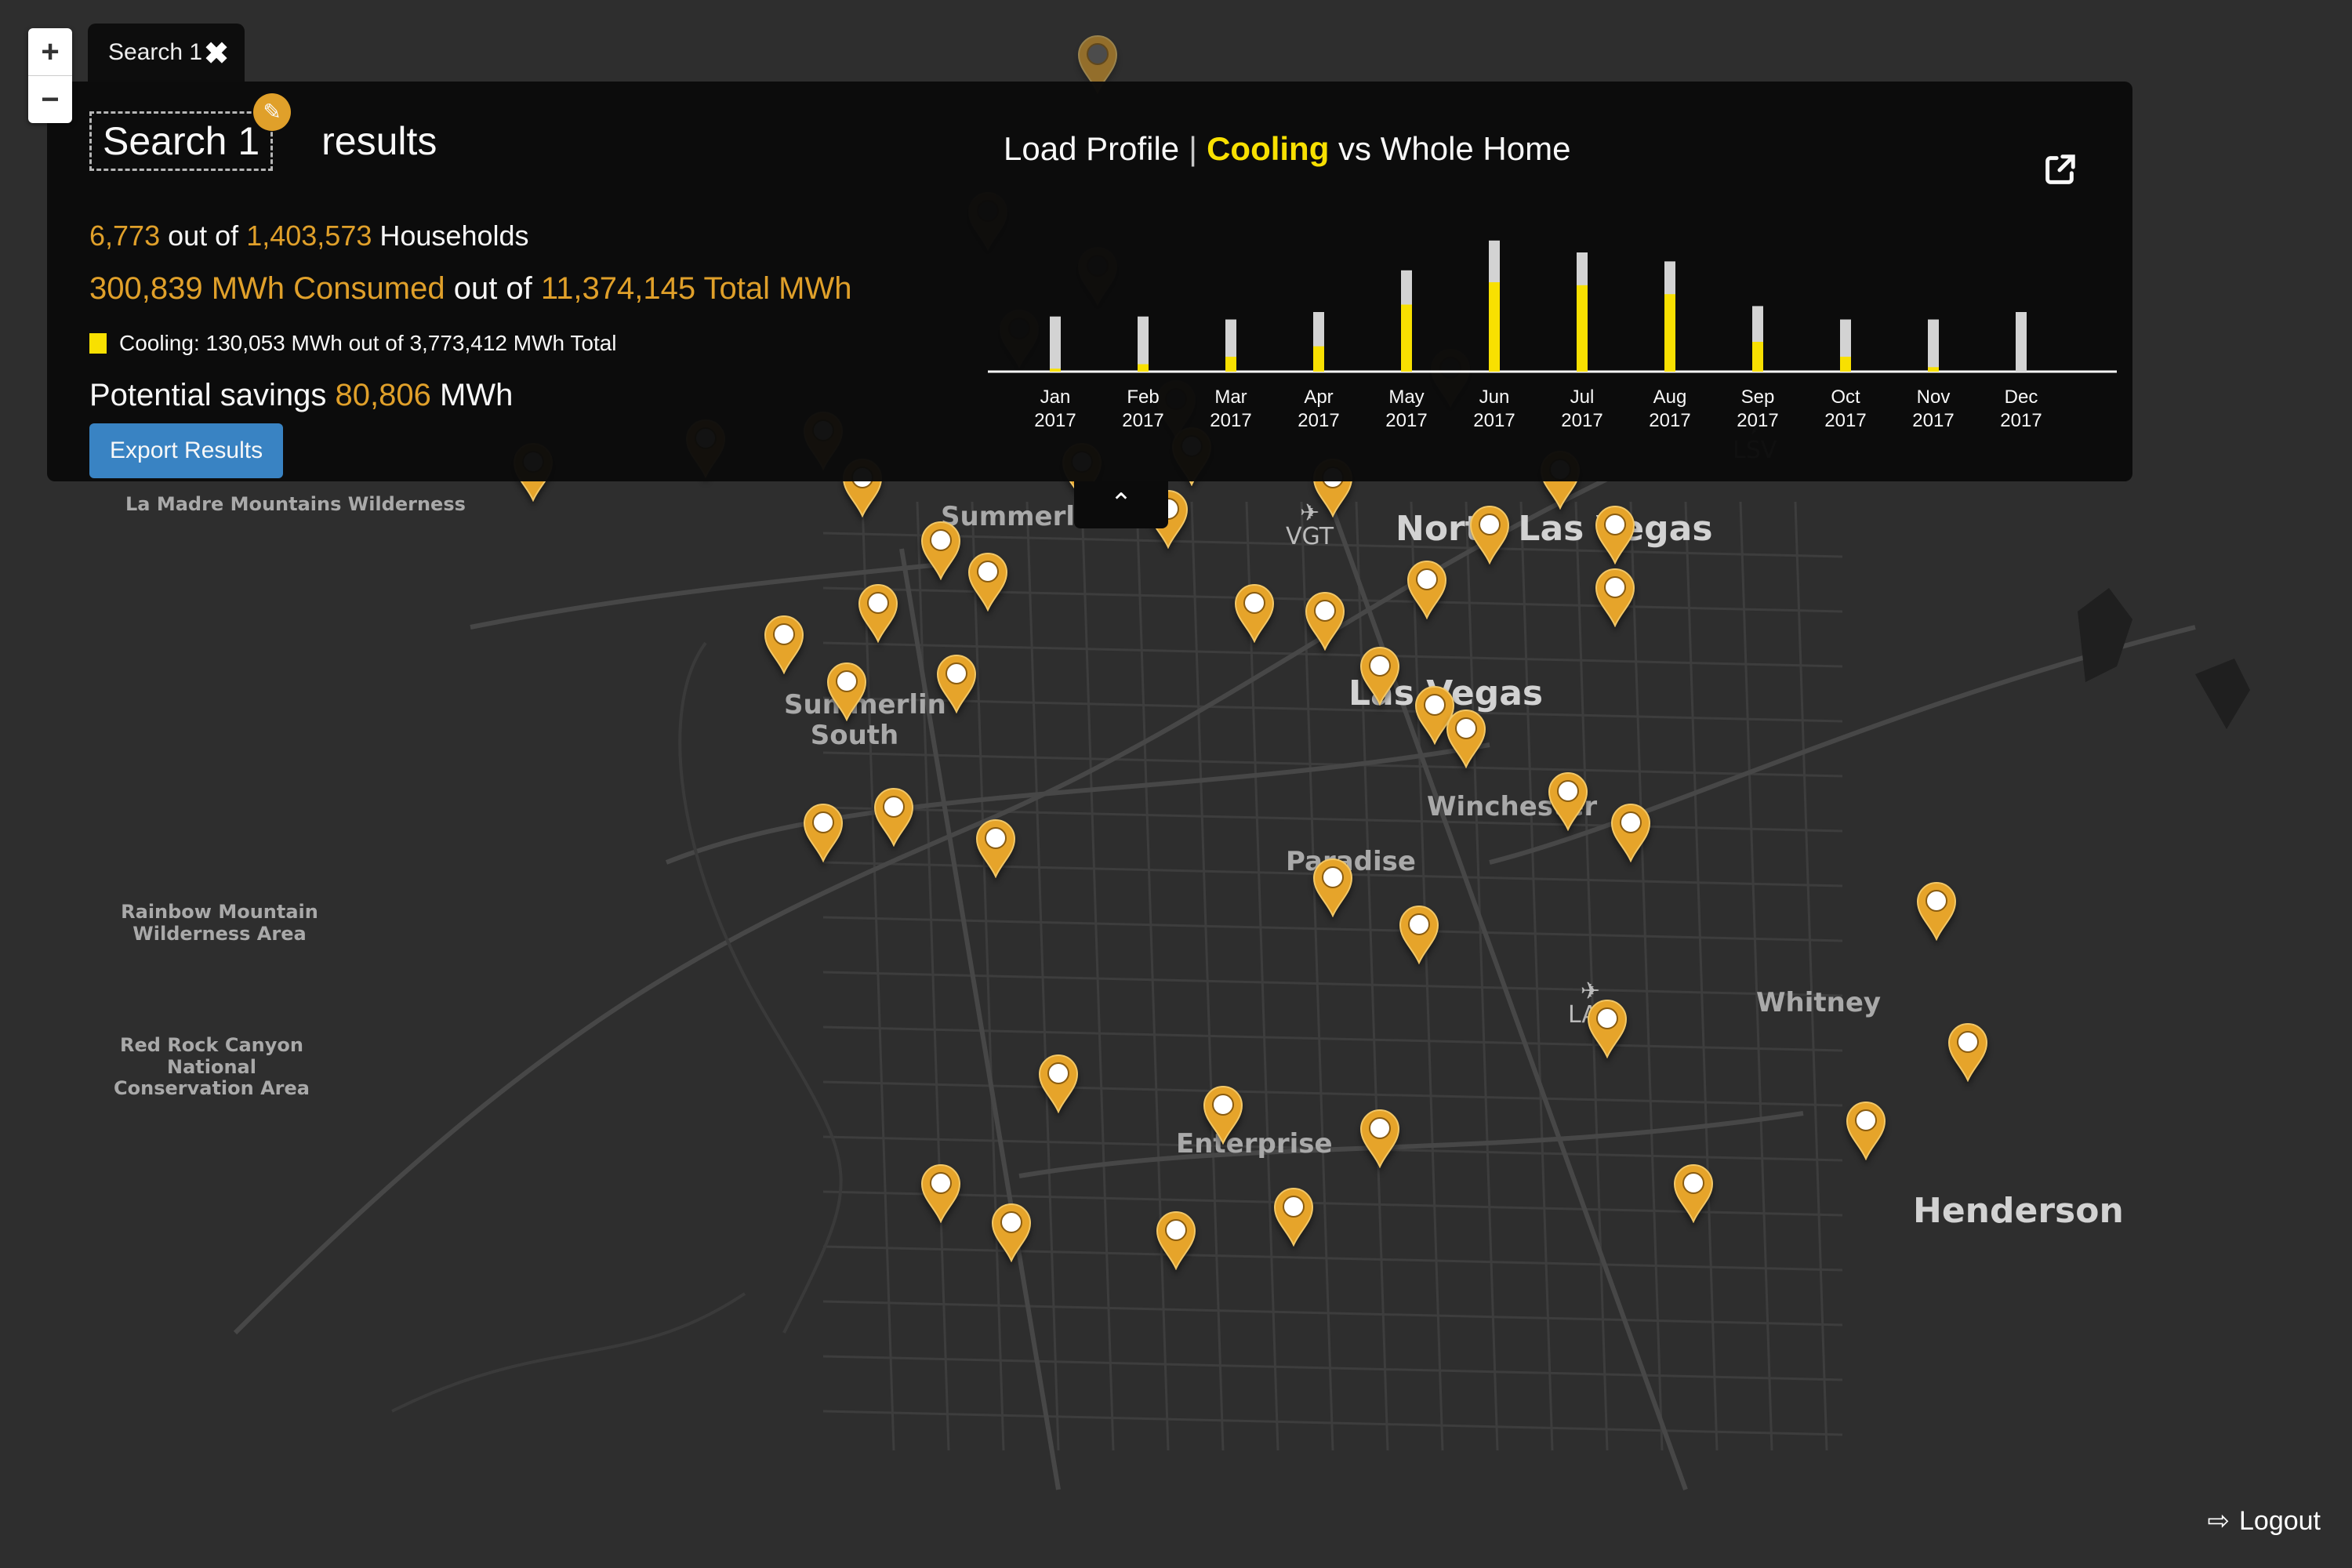 This screenshot has height=1568, width=2352. Describe the element at coordinates (379, 141) in the screenshot. I see `results-label: results` at that location.